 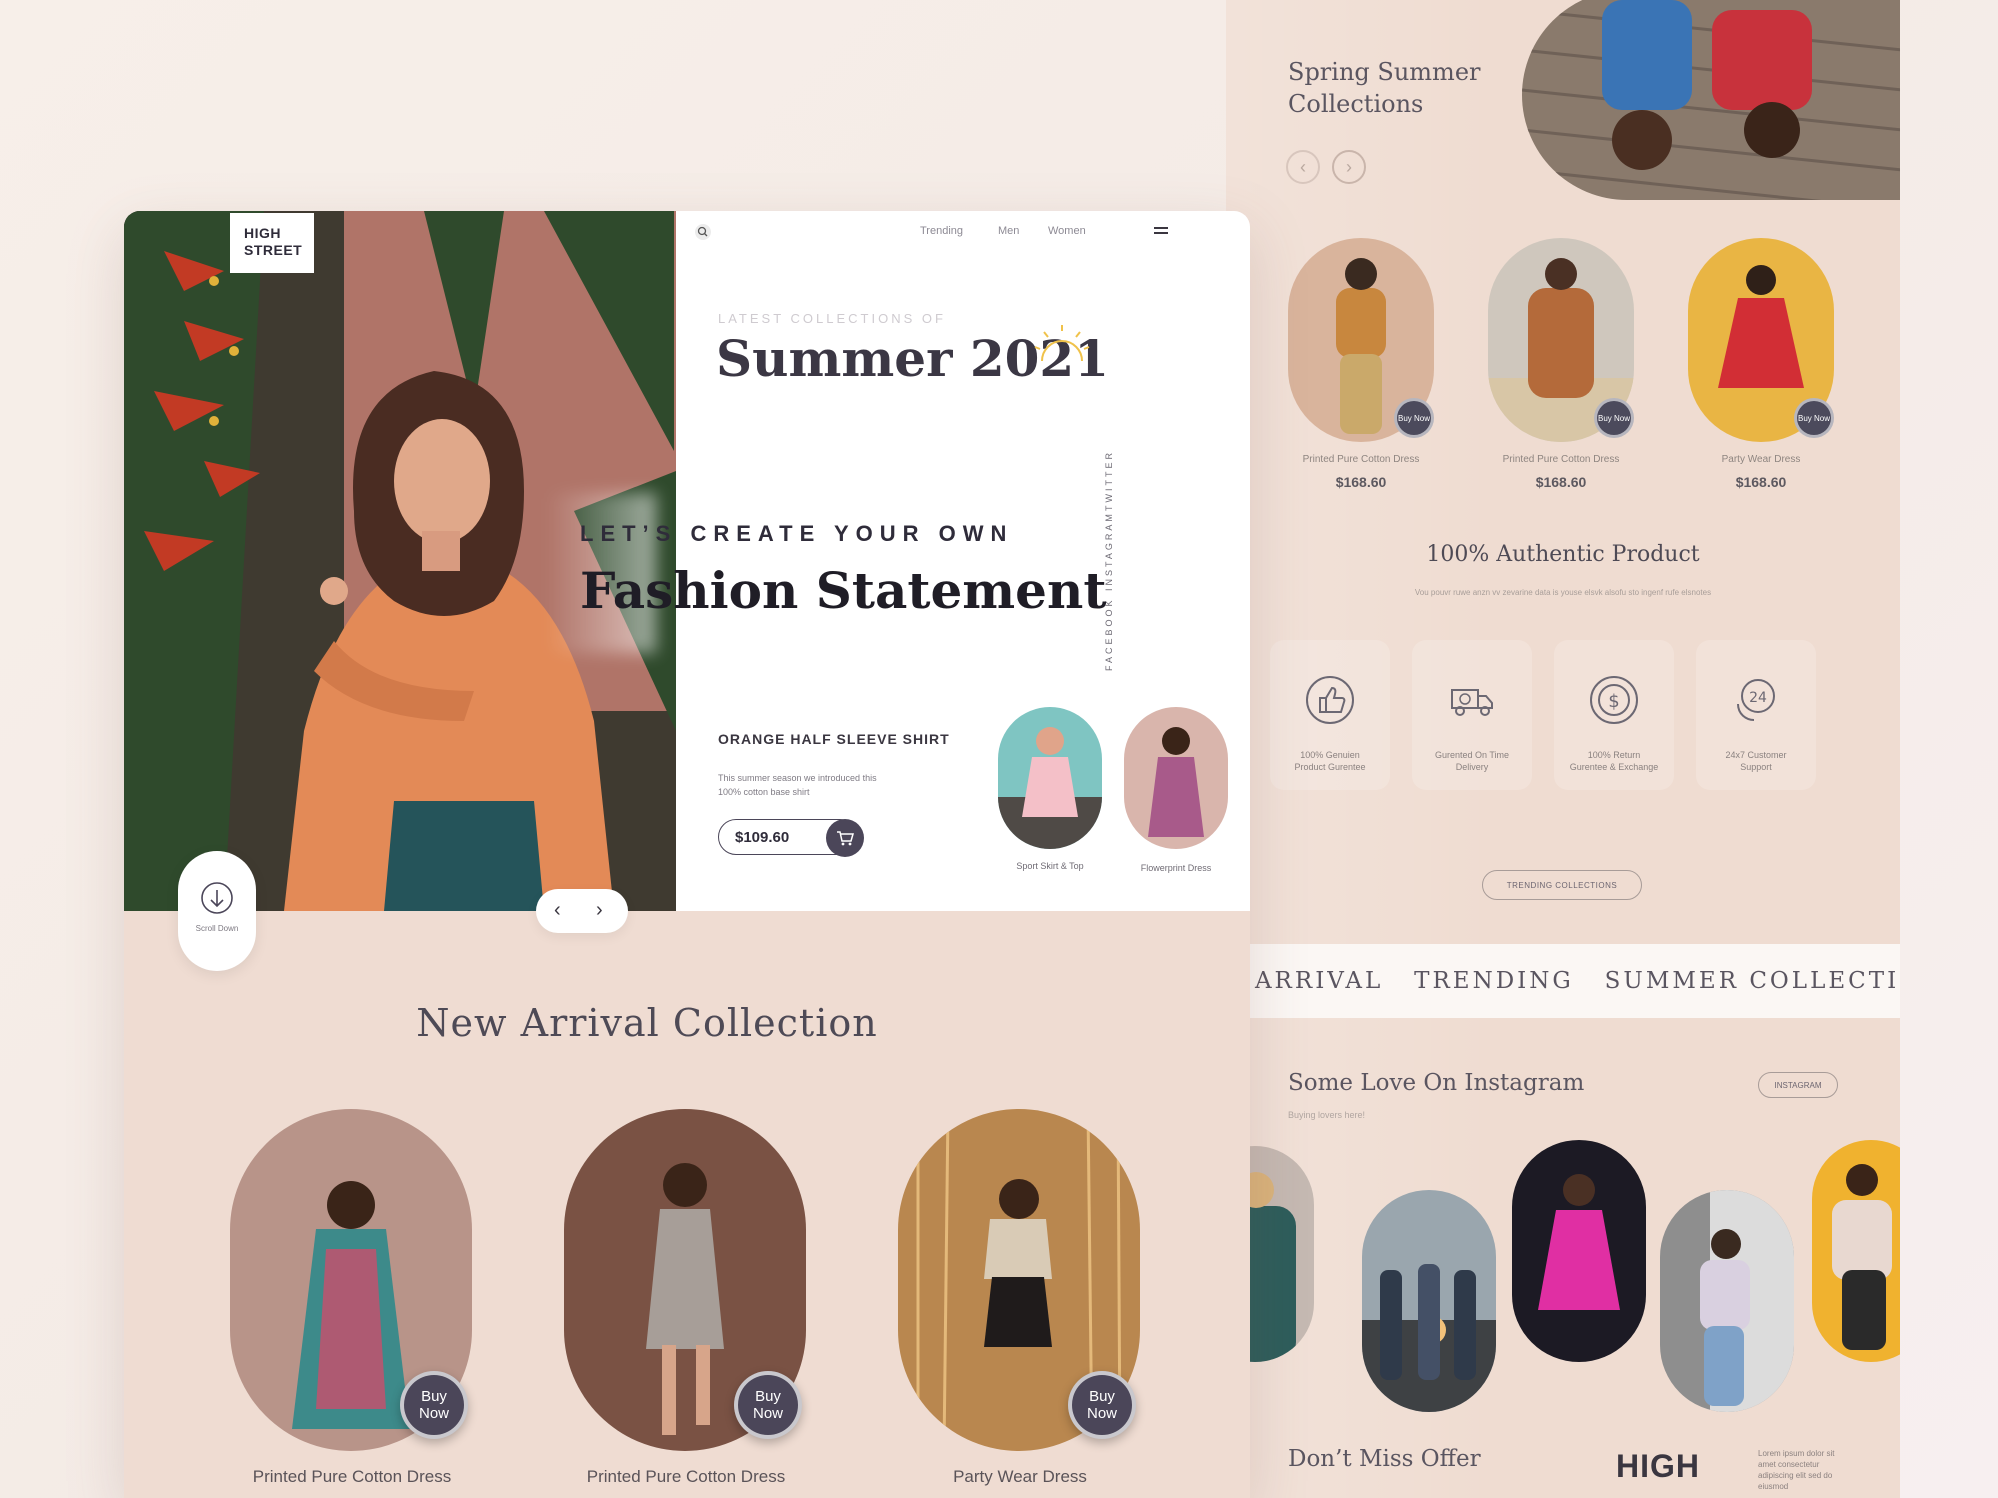 I want to click on feature-label: Delivery, so click(x=1472, y=767).